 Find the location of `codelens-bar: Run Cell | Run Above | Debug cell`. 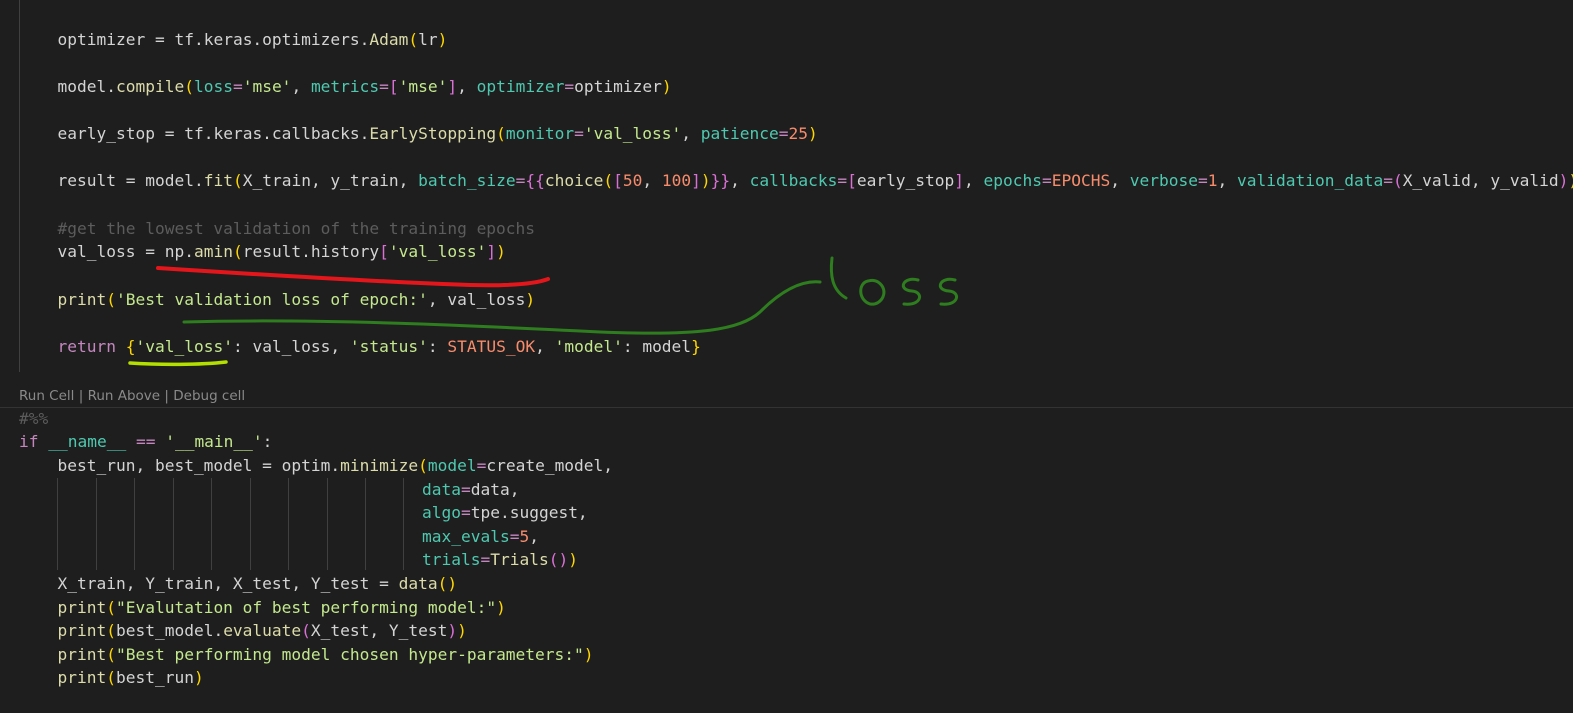

codelens-bar: Run Cell | Run Above | Debug cell is located at coordinates (132, 396).